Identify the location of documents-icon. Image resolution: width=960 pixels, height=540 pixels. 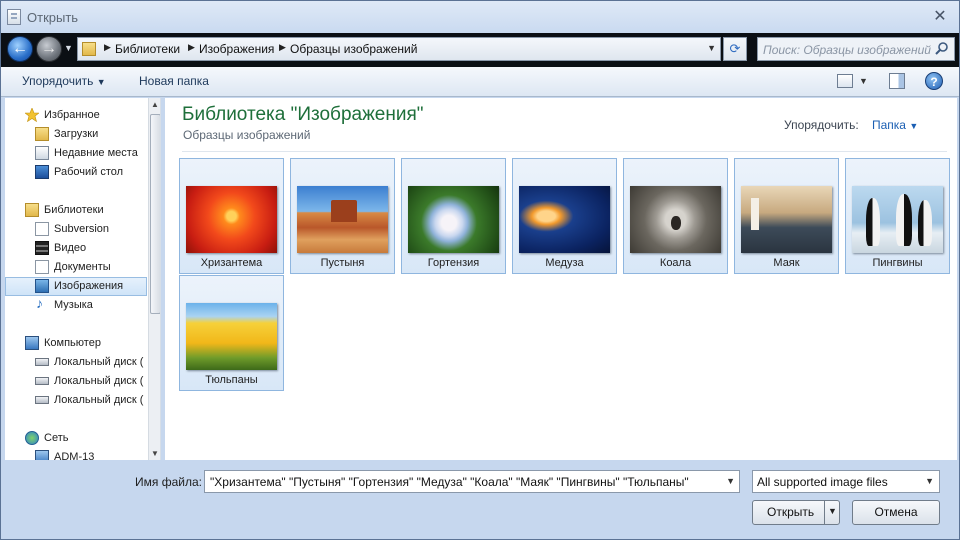
(42, 267).